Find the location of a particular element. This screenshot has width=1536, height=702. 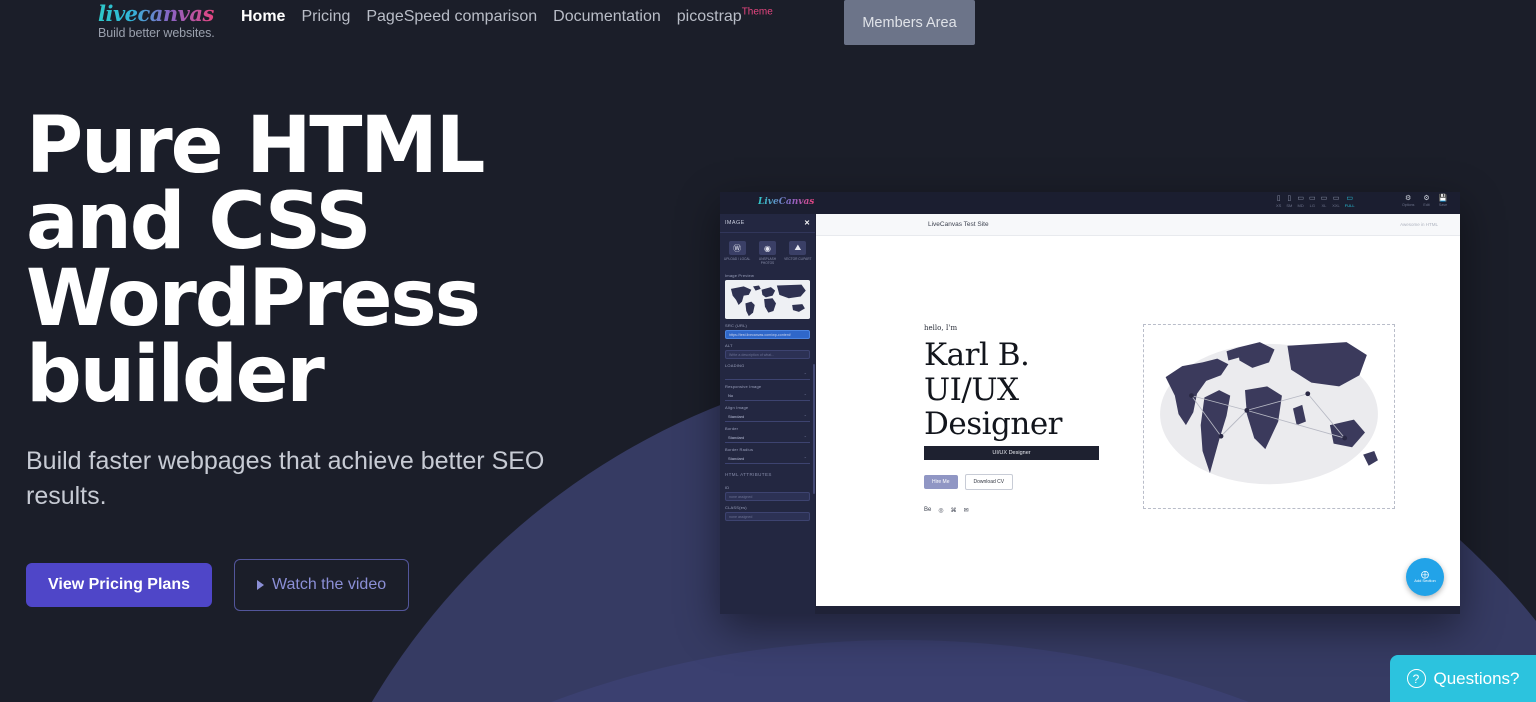

world-map-illustration-icon is located at coordinates (1269, 412).